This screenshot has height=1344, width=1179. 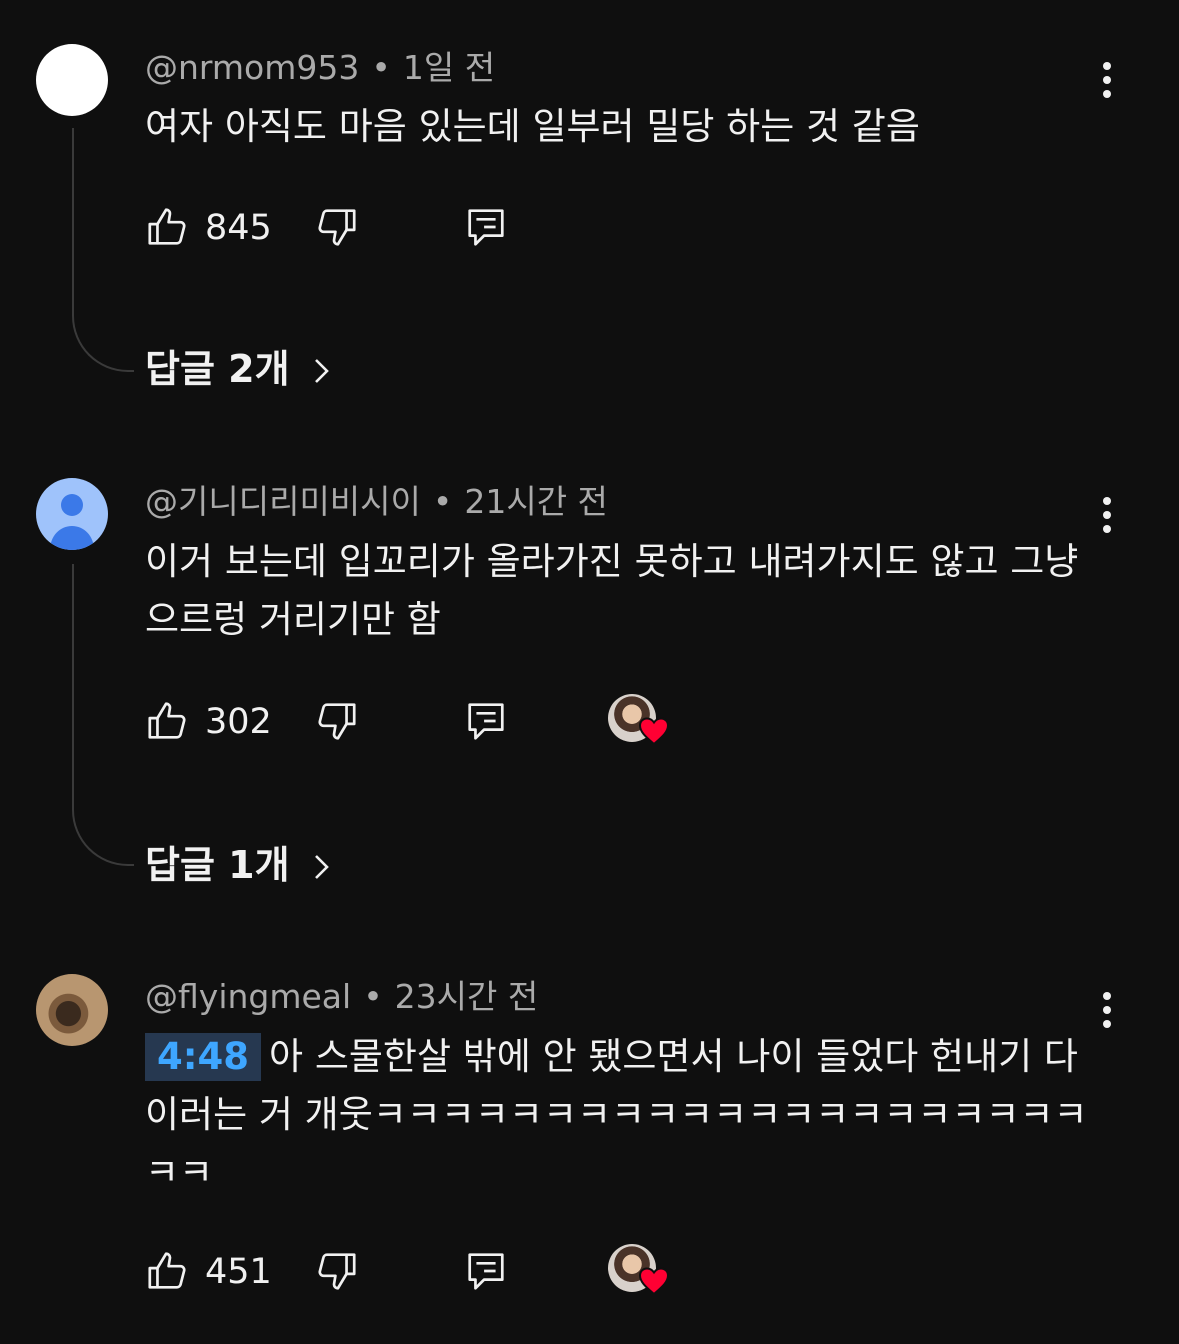 I want to click on like-count: 451, so click(x=238, y=1272).